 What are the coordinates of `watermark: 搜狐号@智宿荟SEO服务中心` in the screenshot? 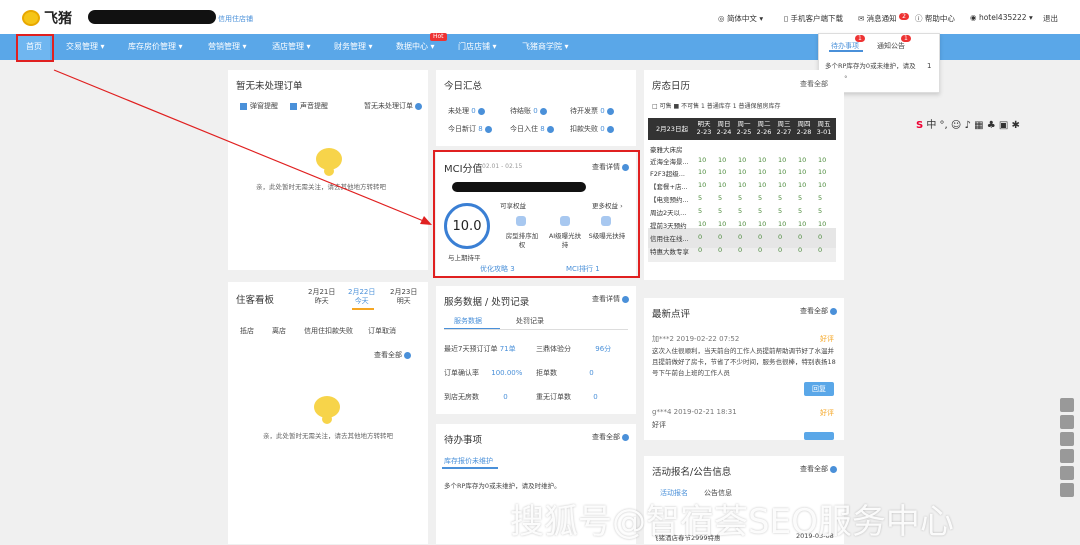 It's located at (732, 522).